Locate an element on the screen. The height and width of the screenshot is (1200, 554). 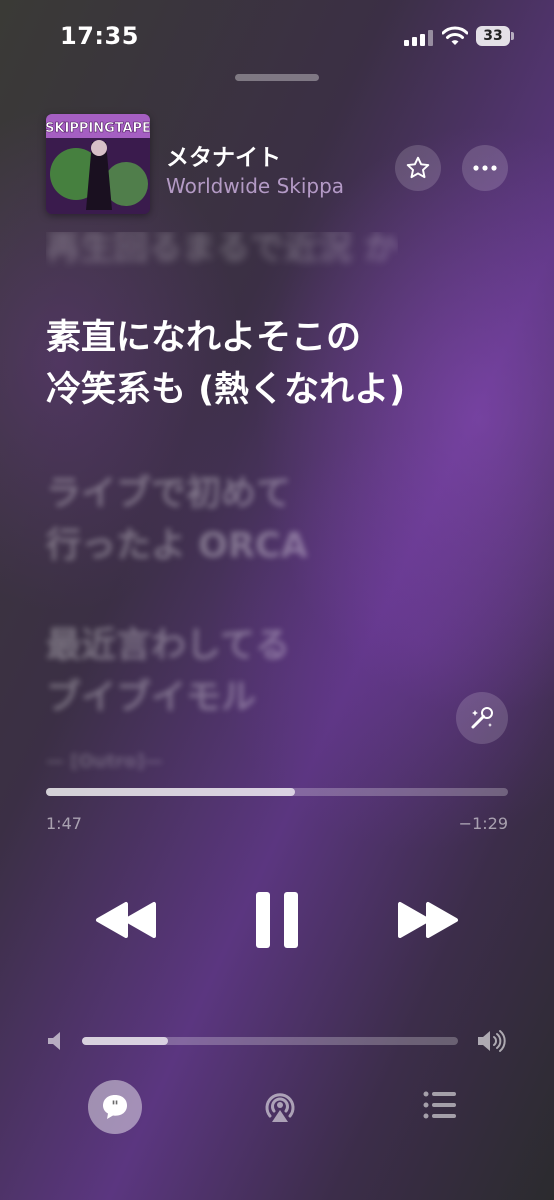
quote-bubble-icon: " is located at coordinates (115, 1107).